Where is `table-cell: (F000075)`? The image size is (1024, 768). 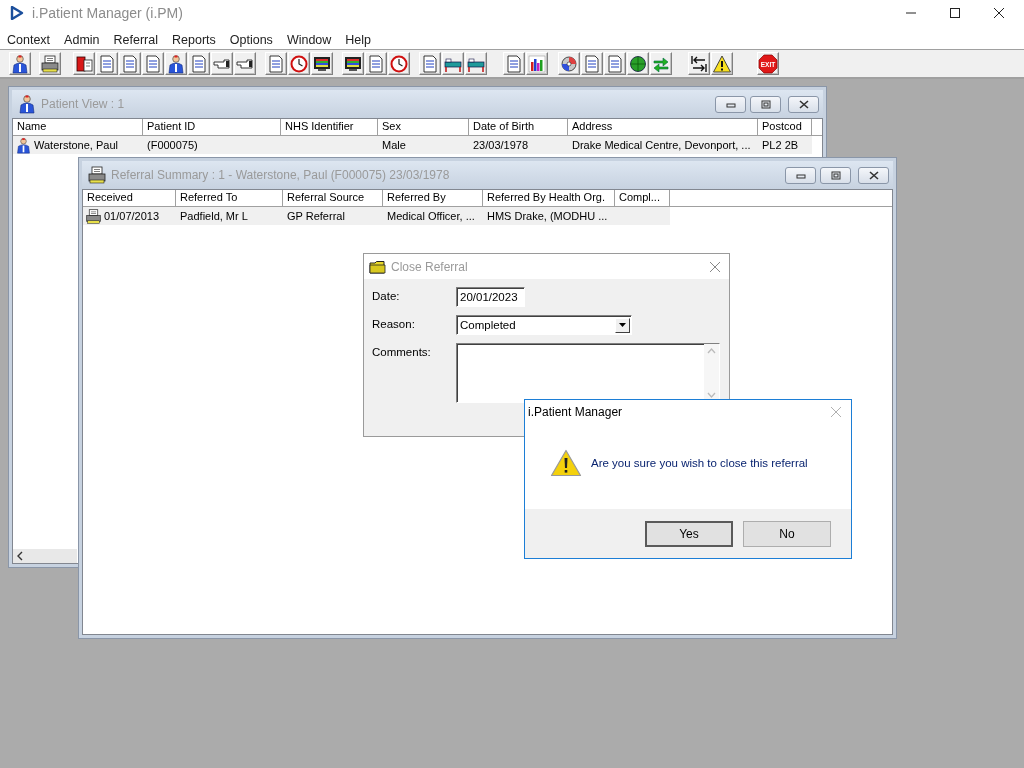
table-cell: (F000075) is located at coordinates (172, 145).